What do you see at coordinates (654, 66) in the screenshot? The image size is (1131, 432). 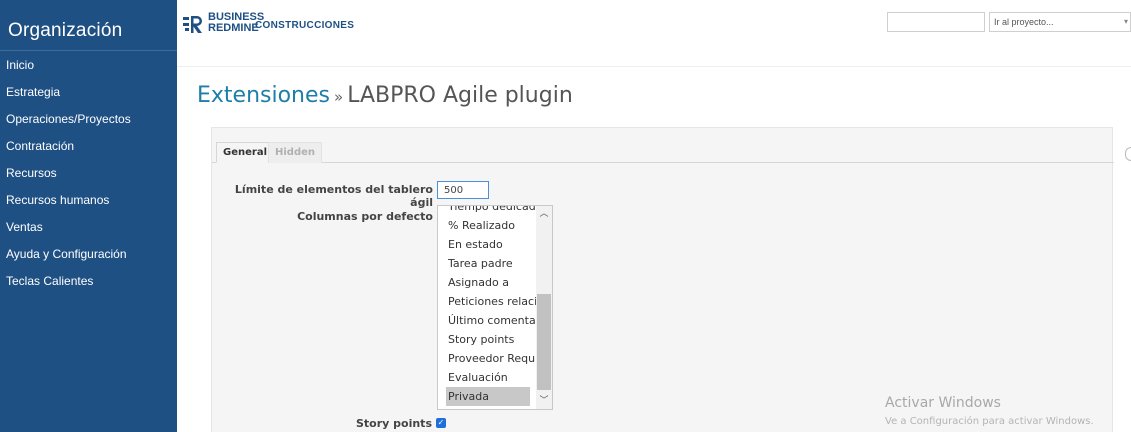 I see `header-divider` at bounding box center [654, 66].